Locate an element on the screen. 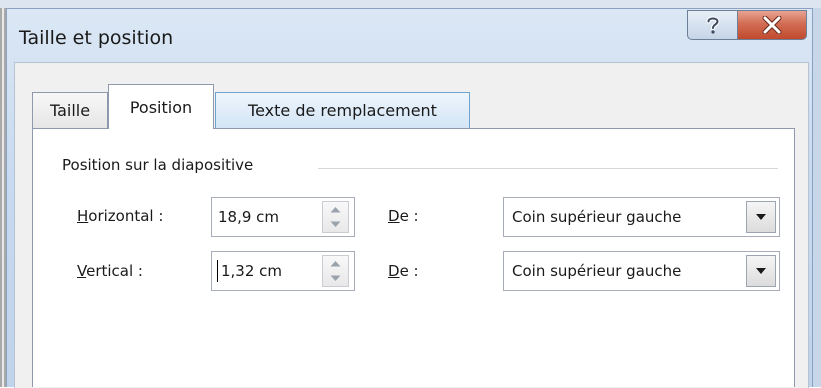  vertical-from-value: Coin supérieur gauche is located at coordinates (597, 271).